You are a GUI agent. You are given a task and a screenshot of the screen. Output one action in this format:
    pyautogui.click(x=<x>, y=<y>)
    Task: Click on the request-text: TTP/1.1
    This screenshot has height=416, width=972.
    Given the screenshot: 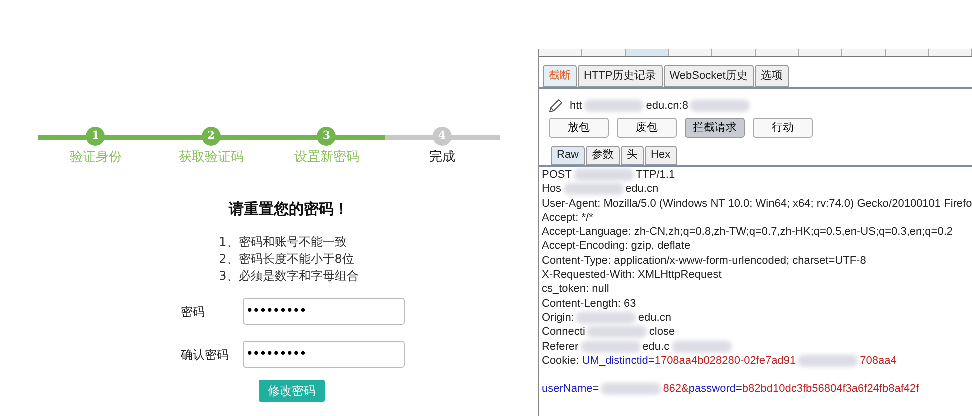 What is the action you would take?
    pyautogui.click(x=656, y=175)
    